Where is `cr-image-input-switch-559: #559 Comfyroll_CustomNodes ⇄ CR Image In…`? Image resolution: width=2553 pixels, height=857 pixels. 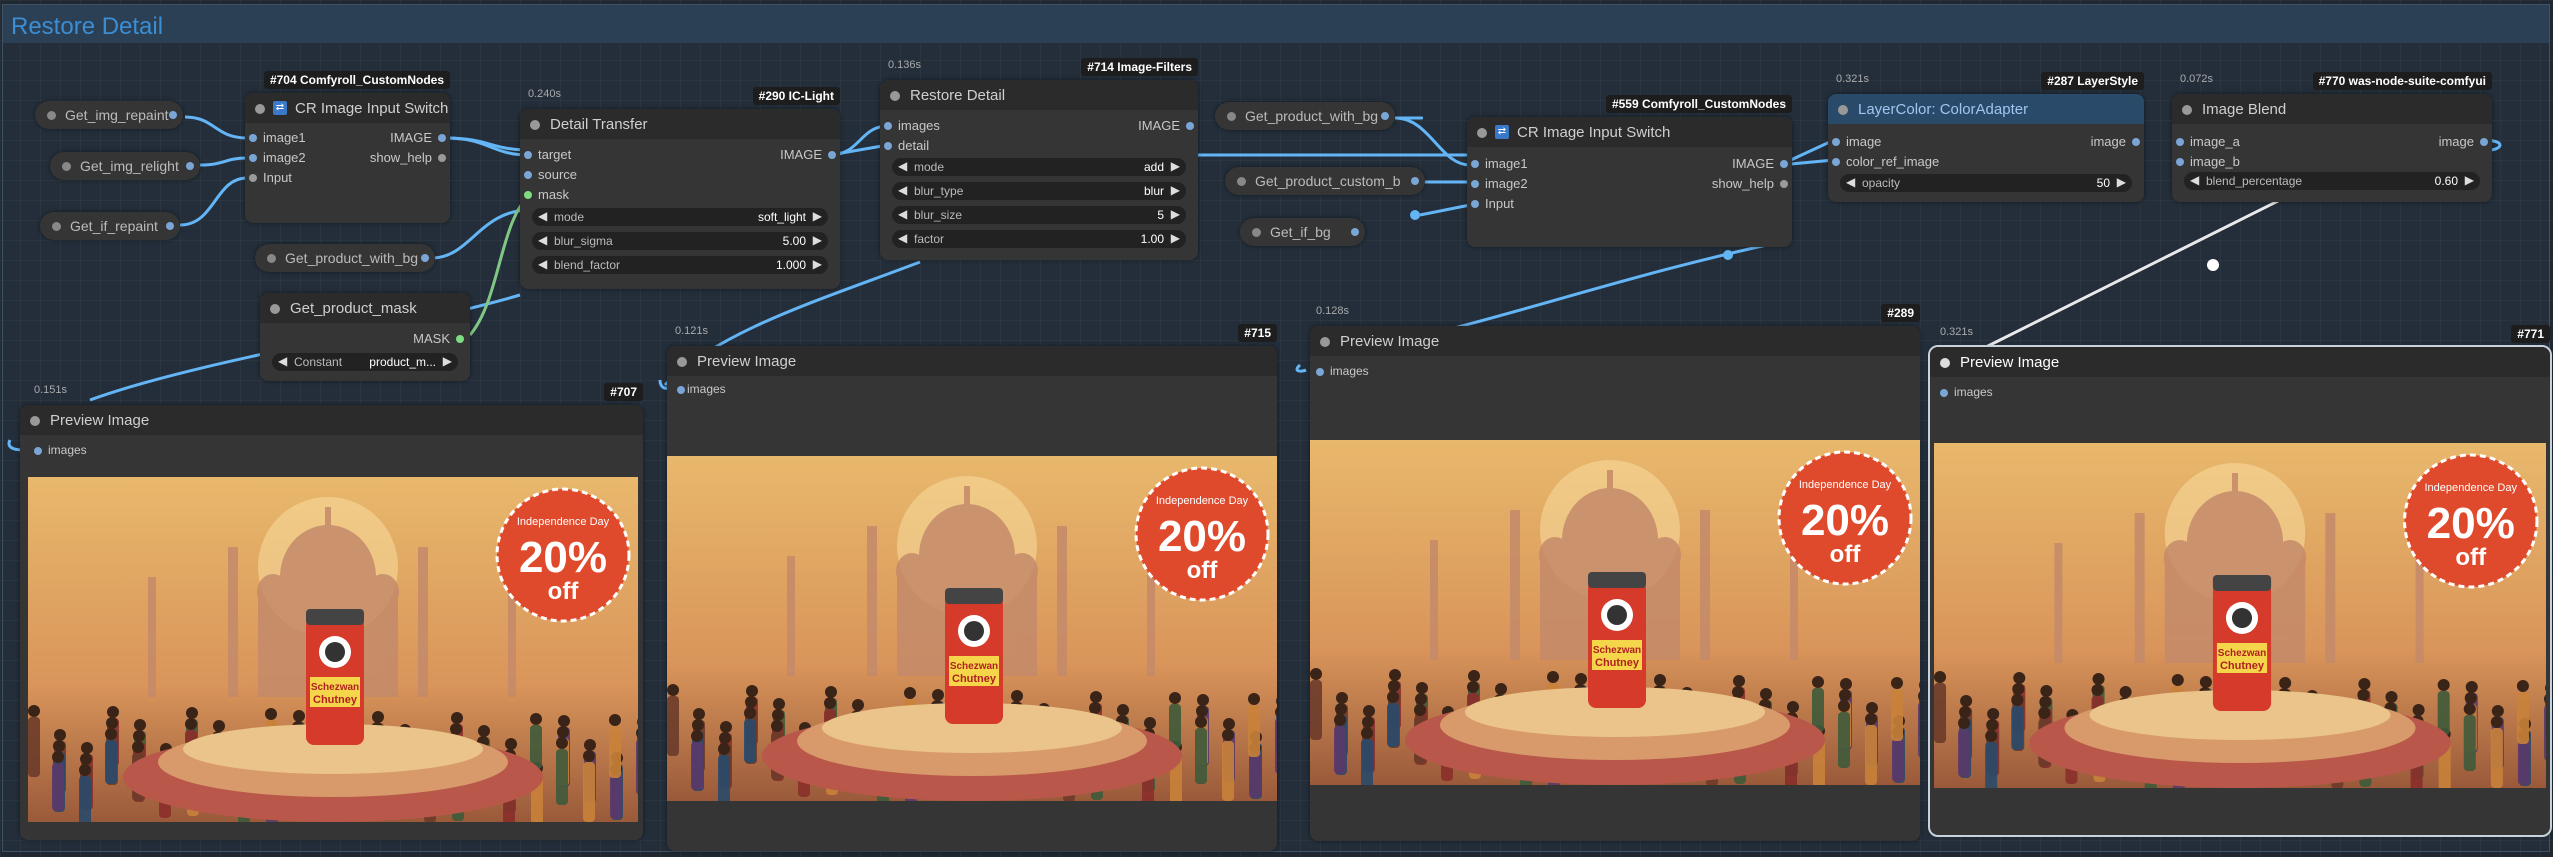
cr-image-input-switch-559: #559 Comfyroll_CustomNodes ⇄ CR Image In… is located at coordinates (1629, 171).